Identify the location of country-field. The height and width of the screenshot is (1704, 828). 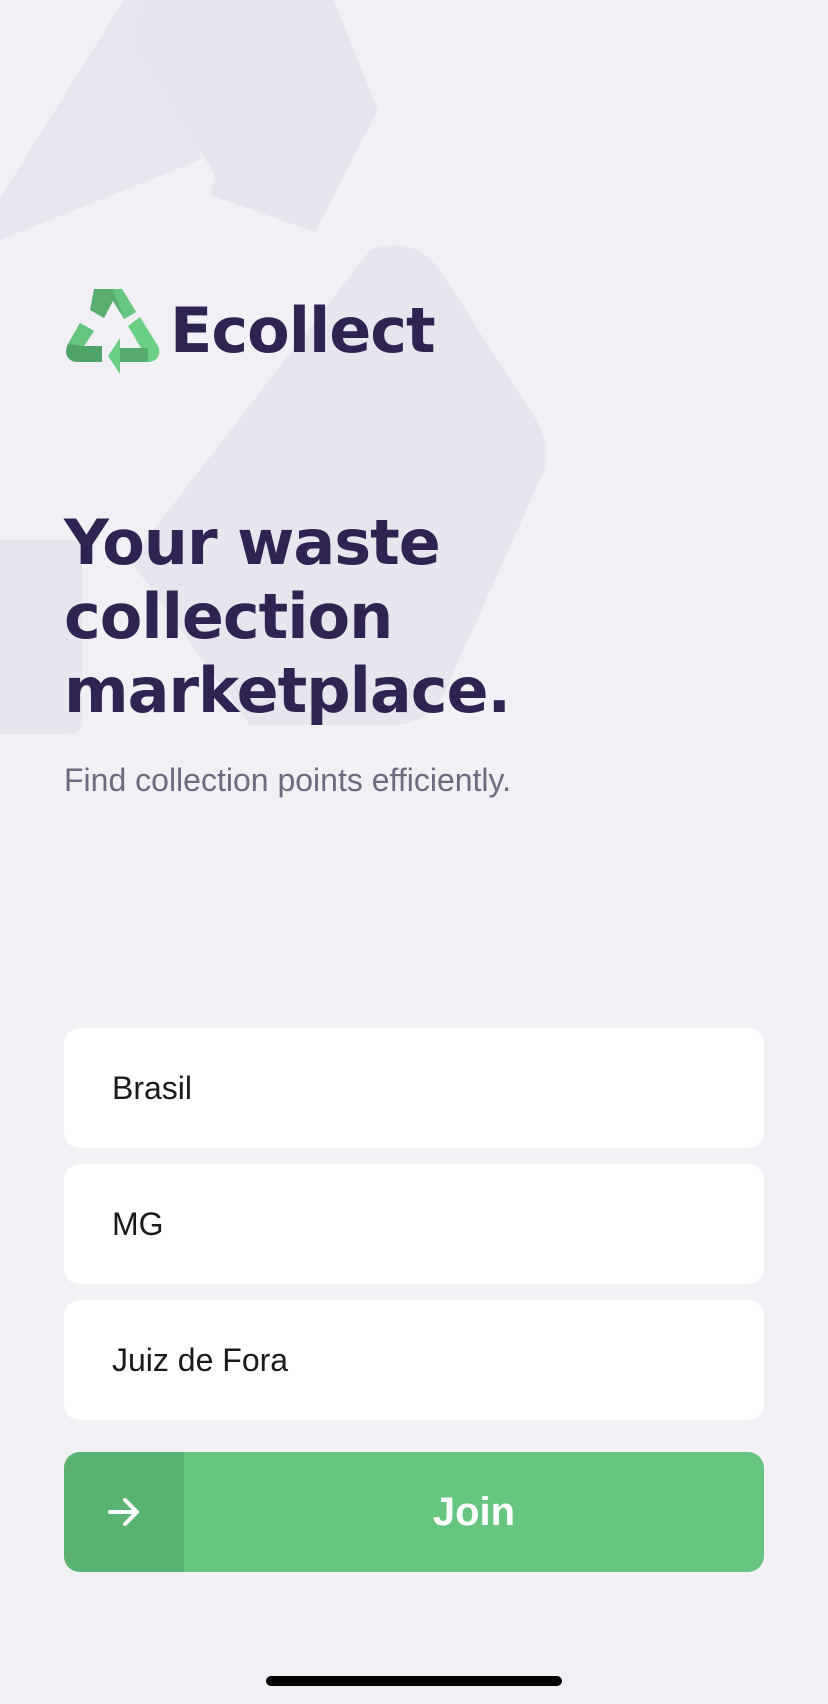
(414, 1088).